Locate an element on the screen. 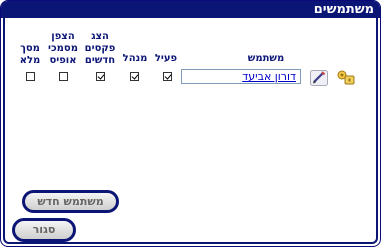 The image size is (381, 247). pencil-icon is located at coordinates (319, 80).